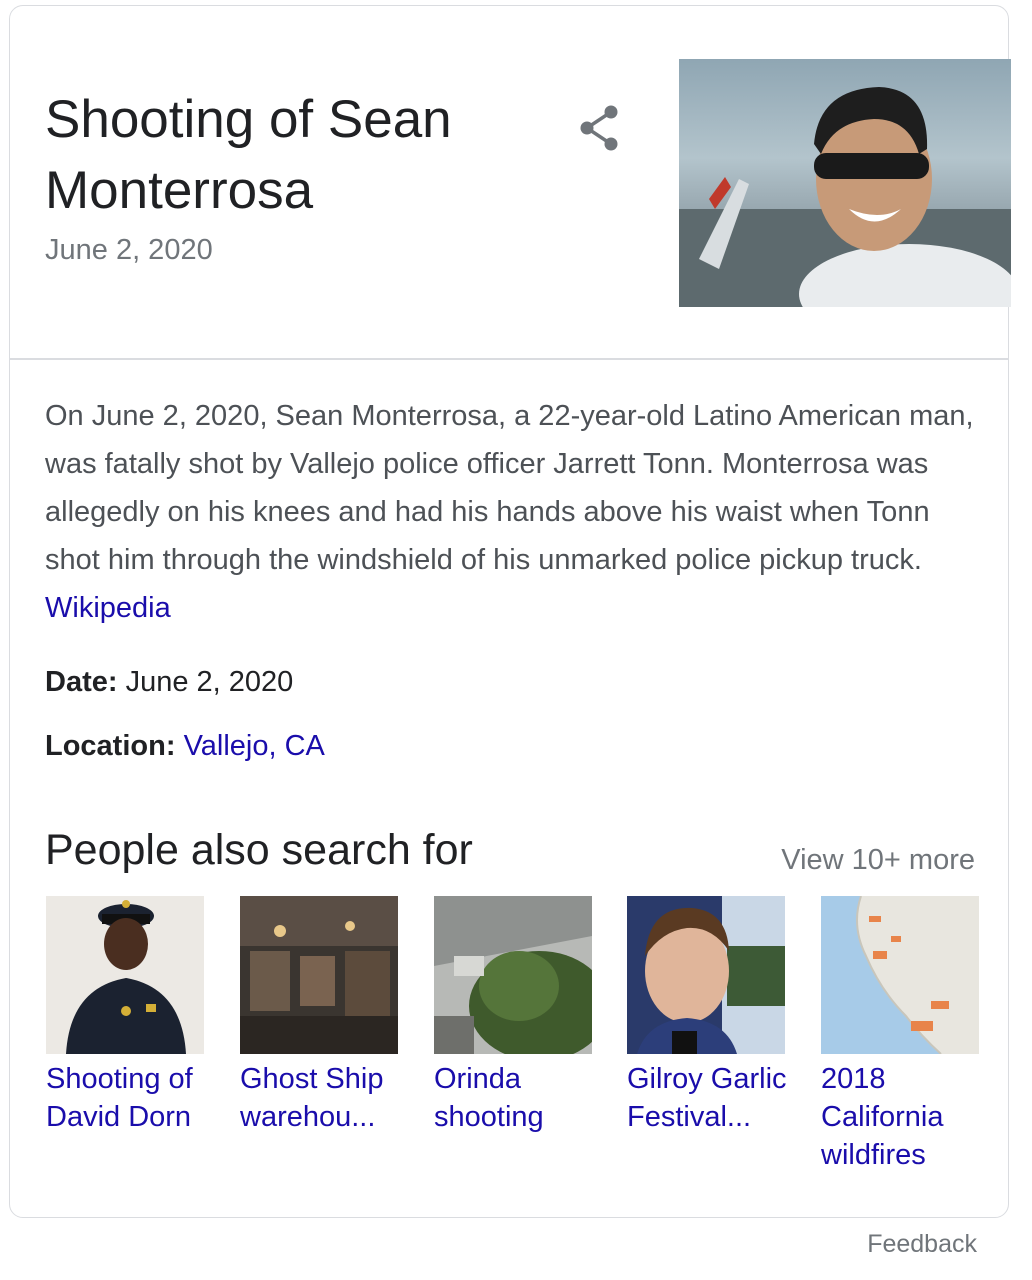 The width and height of the screenshot is (1032, 1280). What do you see at coordinates (209, 682) in the screenshot?
I see `fact-date-value: June 2, 2020` at bounding box center [209, 682].